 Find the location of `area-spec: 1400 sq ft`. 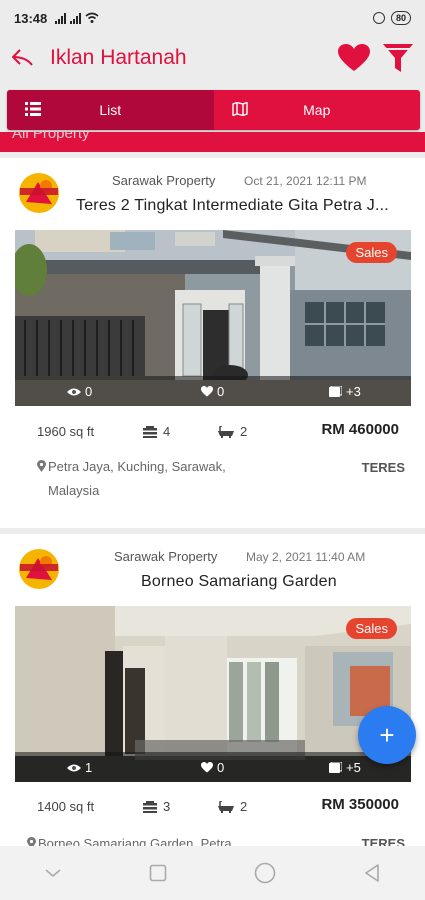

area-spec: 1400 sq ft is located at coordinates (65, 806).